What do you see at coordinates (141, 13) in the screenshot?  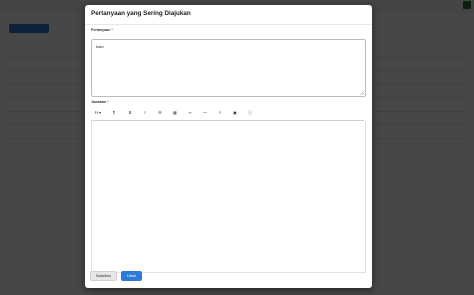 I see `modal-title: Pertanyaan yang Sering Diajukan` at bounding box center [141, 13].